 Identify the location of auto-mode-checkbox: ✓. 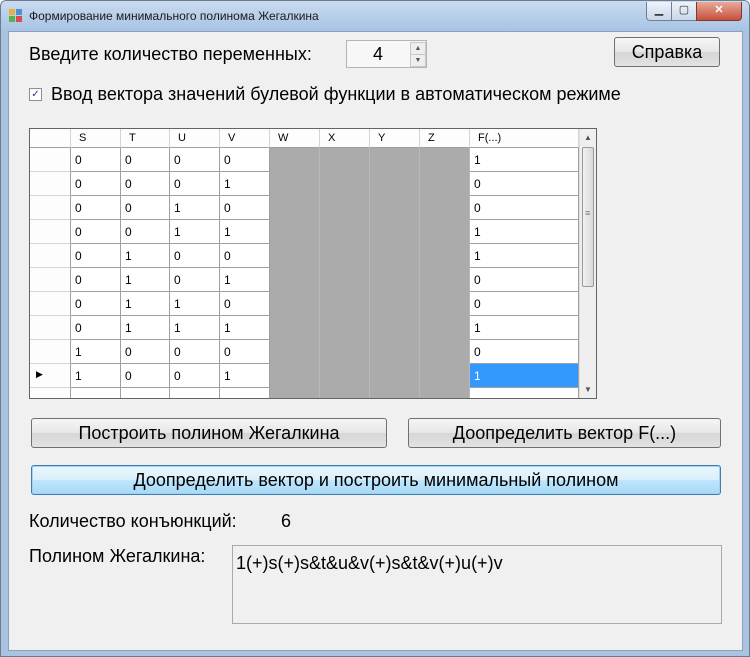
(35, 94).